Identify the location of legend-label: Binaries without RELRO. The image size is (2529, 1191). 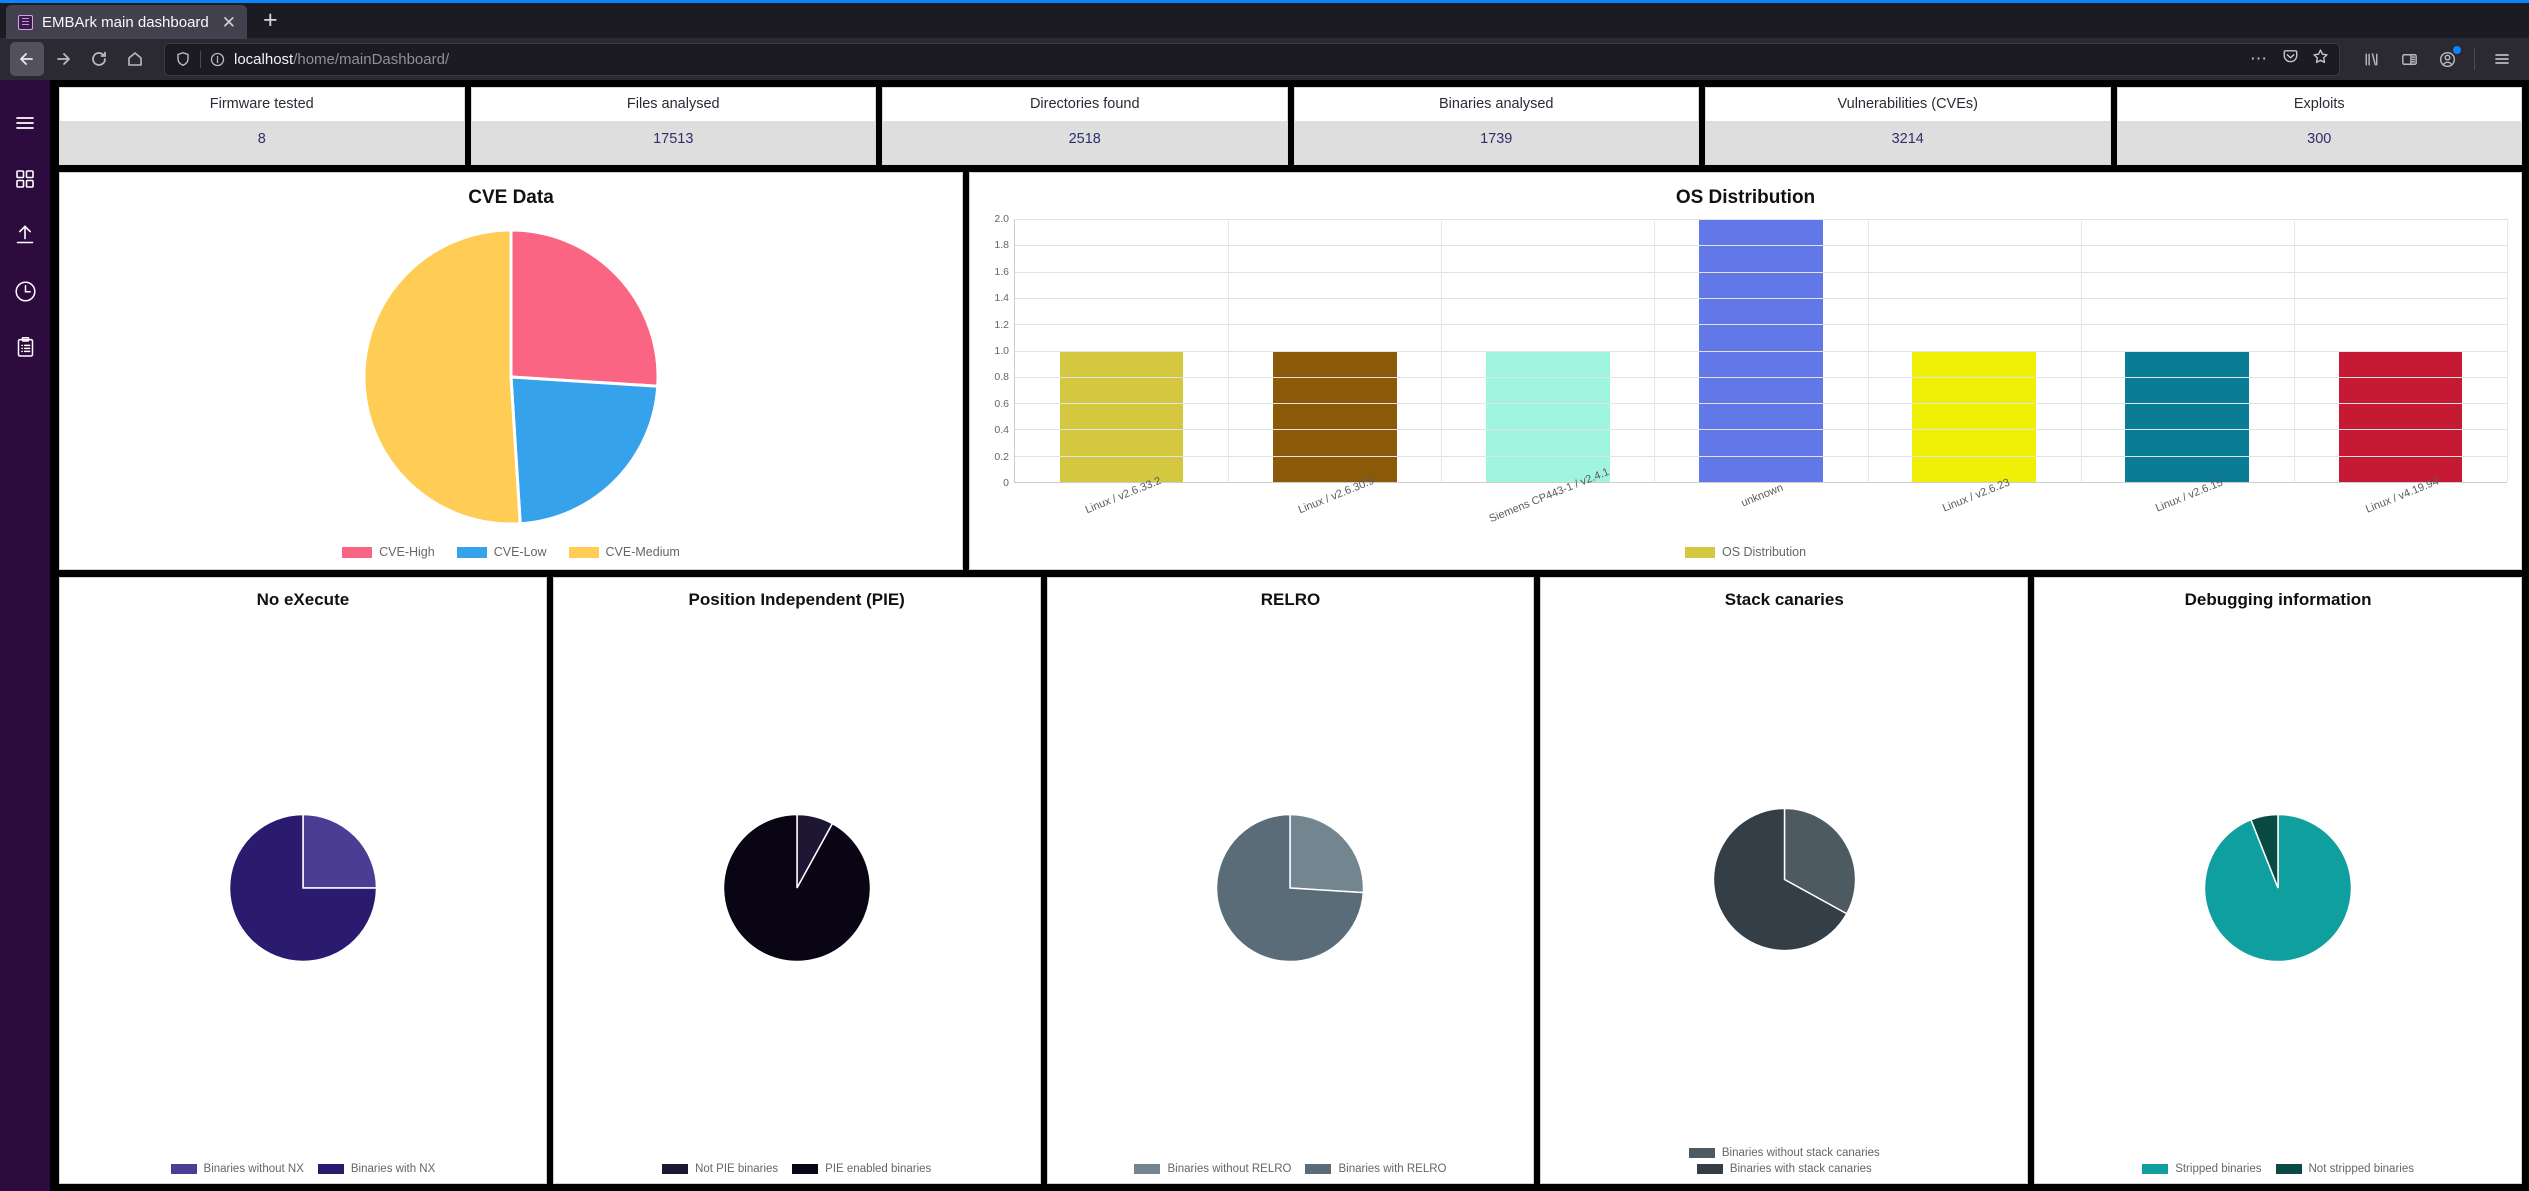
(1229, 1169).